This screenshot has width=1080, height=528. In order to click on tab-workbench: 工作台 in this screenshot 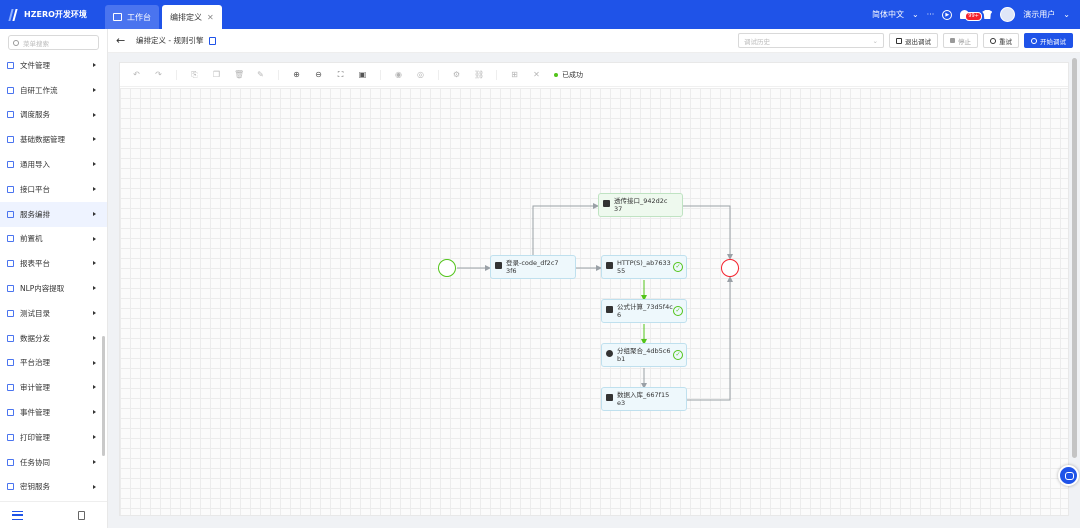, I will do `click(132, 17)`.